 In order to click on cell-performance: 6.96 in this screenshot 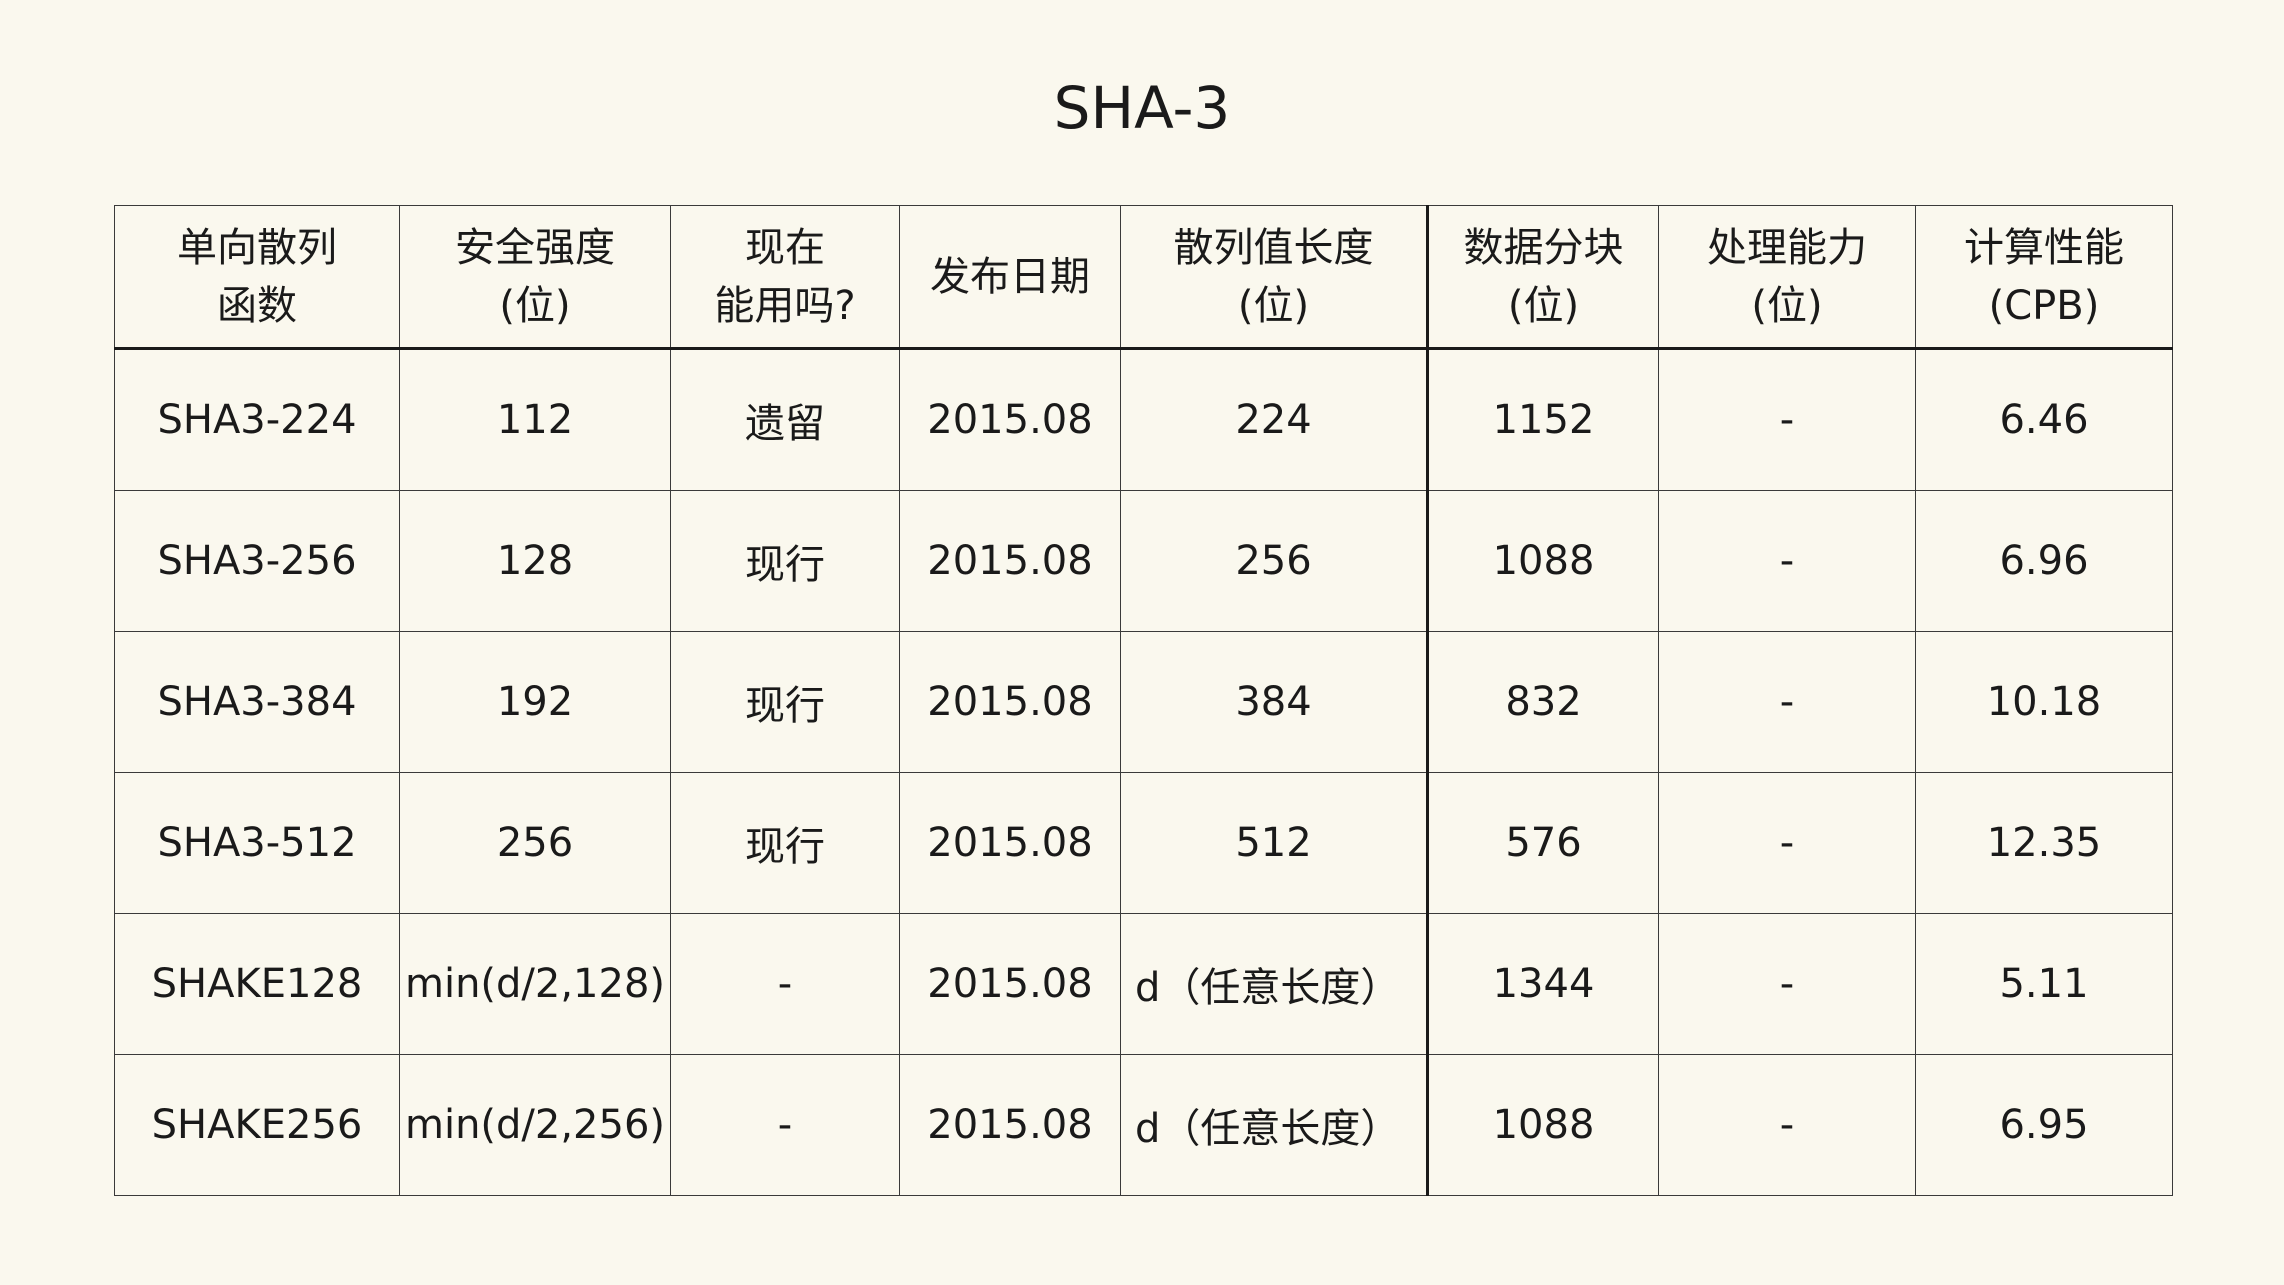, I will do `click(2044, 561)`.